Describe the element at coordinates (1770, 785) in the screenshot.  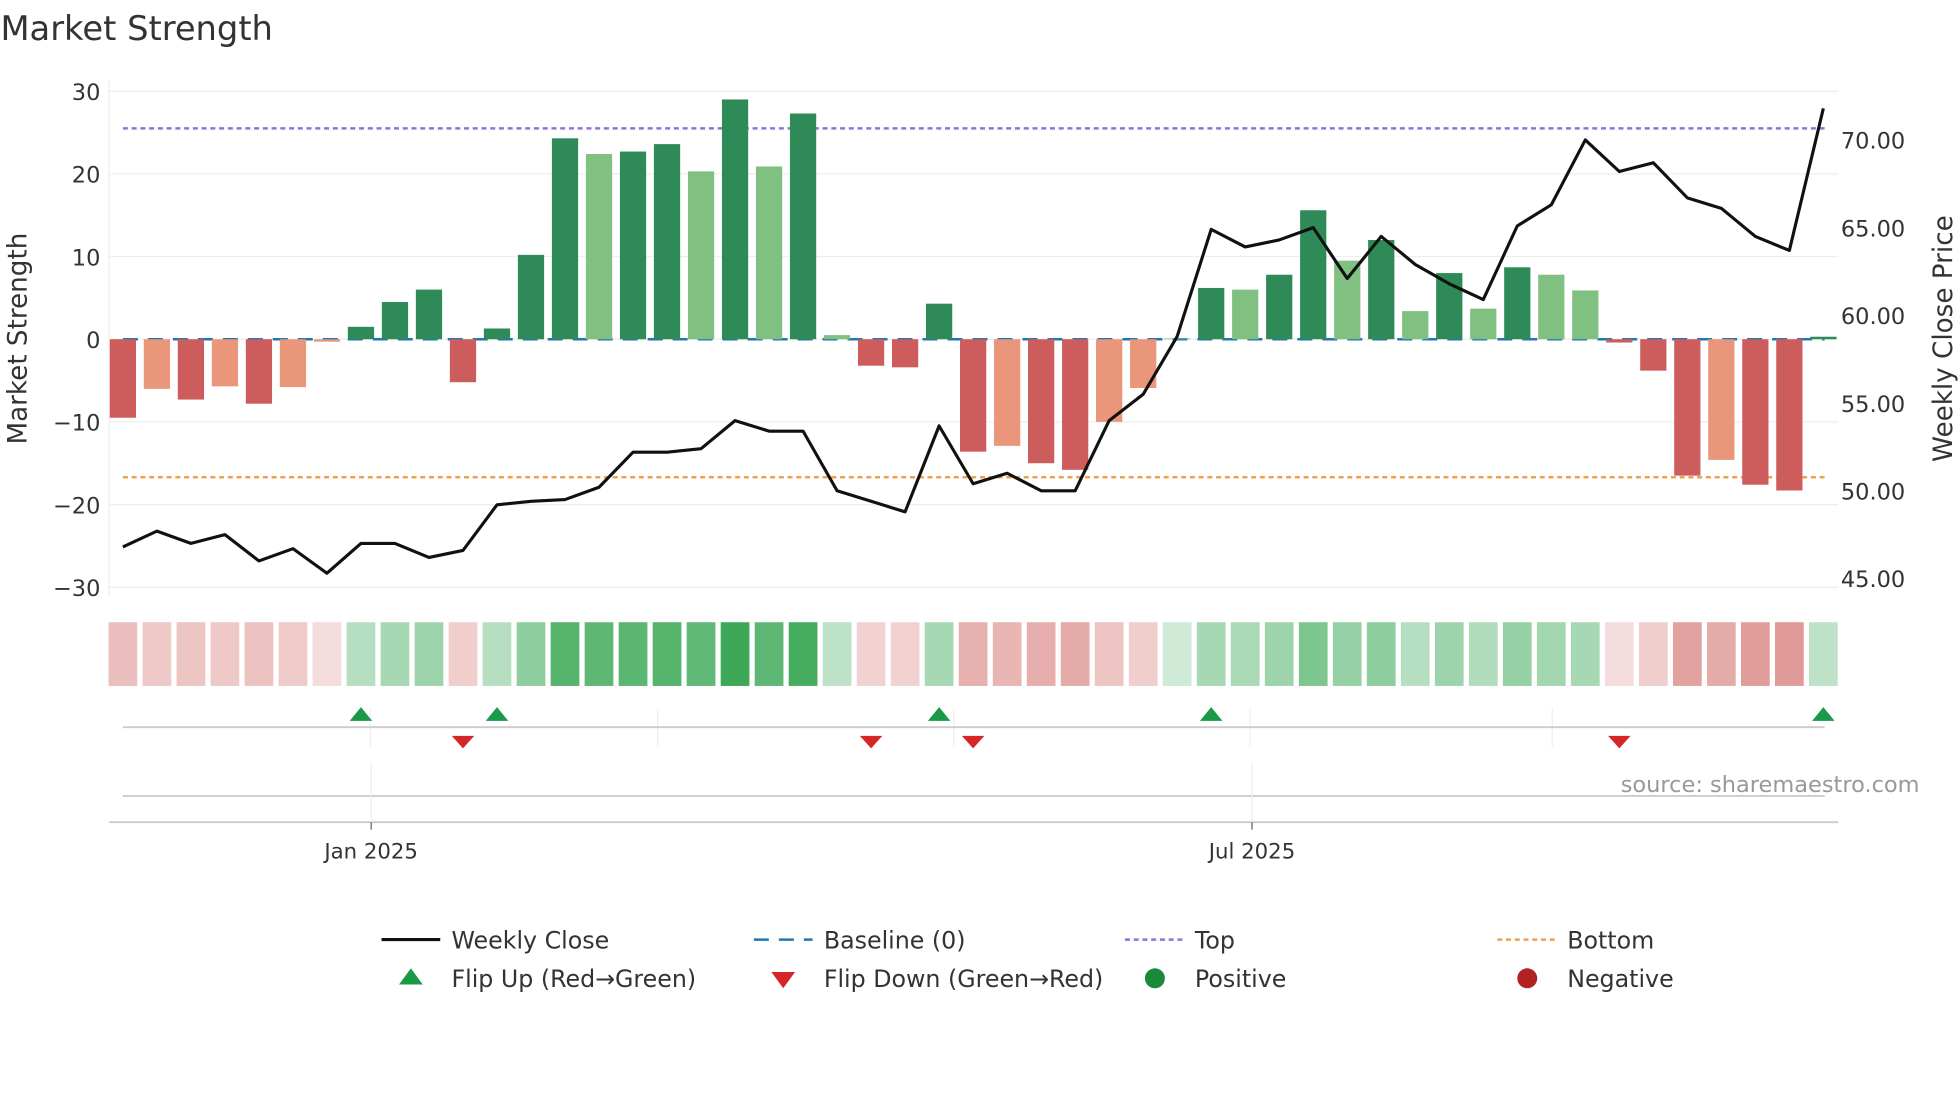
I see `source-label: source: sharemaestro.com` at that location.